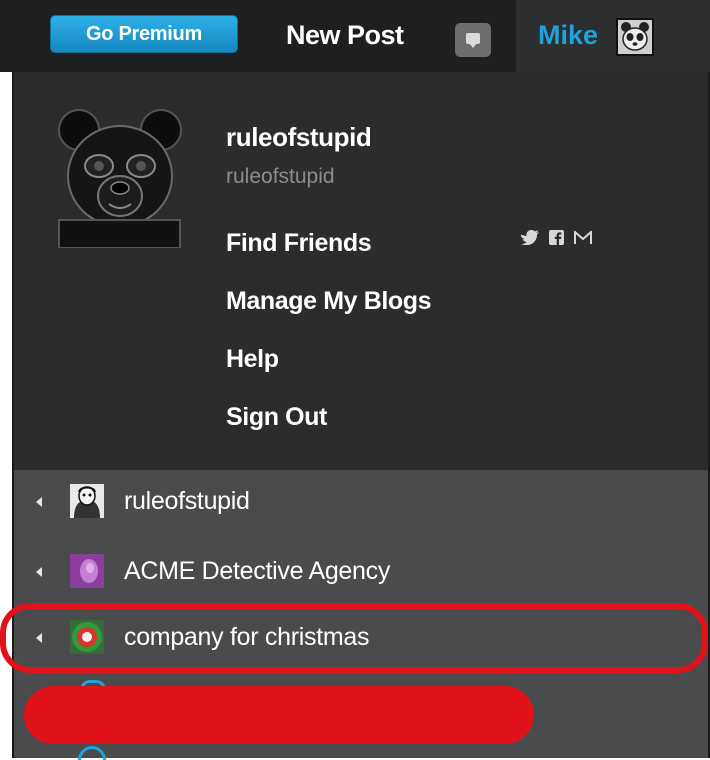 This screenshot has width=710, height=760. What do you see at coordinates (583, 237) in the screenshot?
I see `gmail-icon` at bounding box center [583, 237].